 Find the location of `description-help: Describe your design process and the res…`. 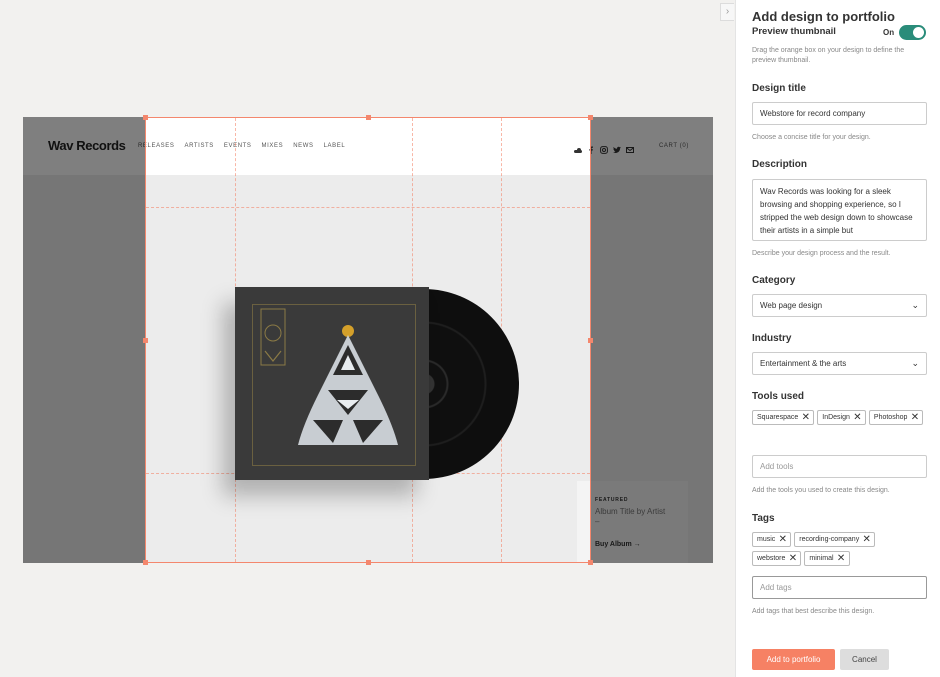

description-help: Describe your design process and the res… is located at coordinates (821, 253).